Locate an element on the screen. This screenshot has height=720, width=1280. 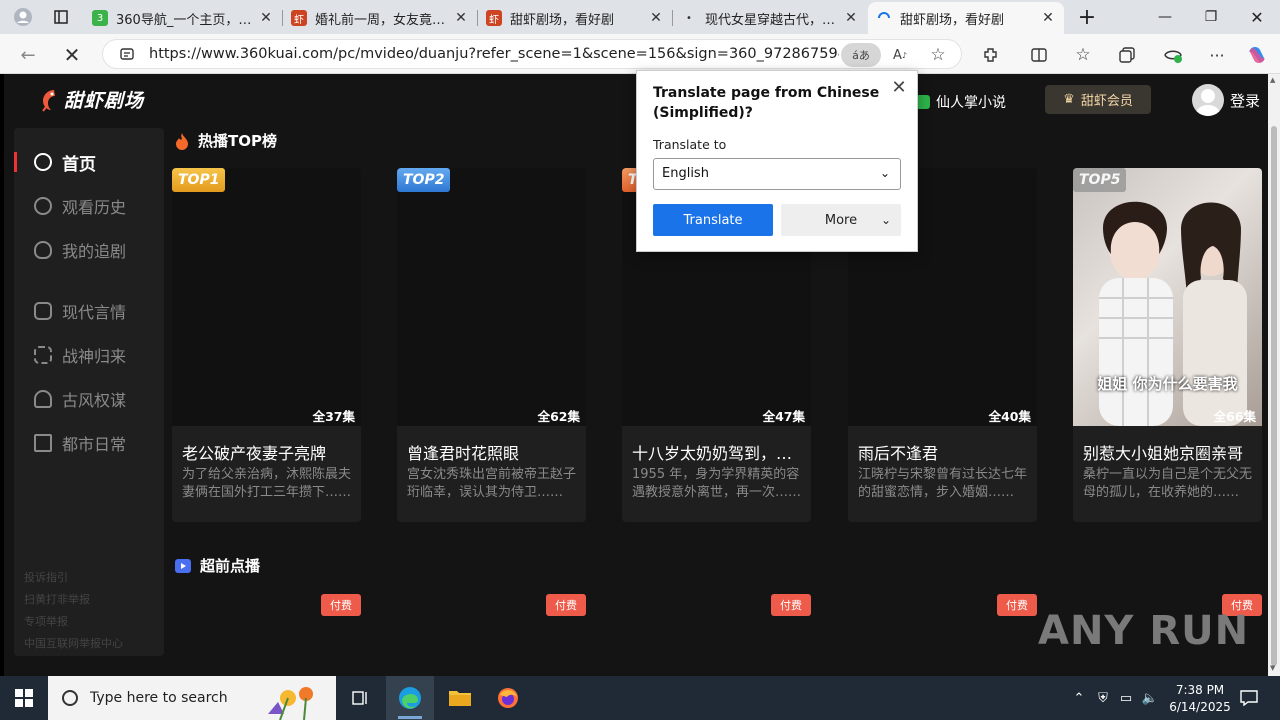
language-select: English ⌄ is located at coordinates (777, 174).